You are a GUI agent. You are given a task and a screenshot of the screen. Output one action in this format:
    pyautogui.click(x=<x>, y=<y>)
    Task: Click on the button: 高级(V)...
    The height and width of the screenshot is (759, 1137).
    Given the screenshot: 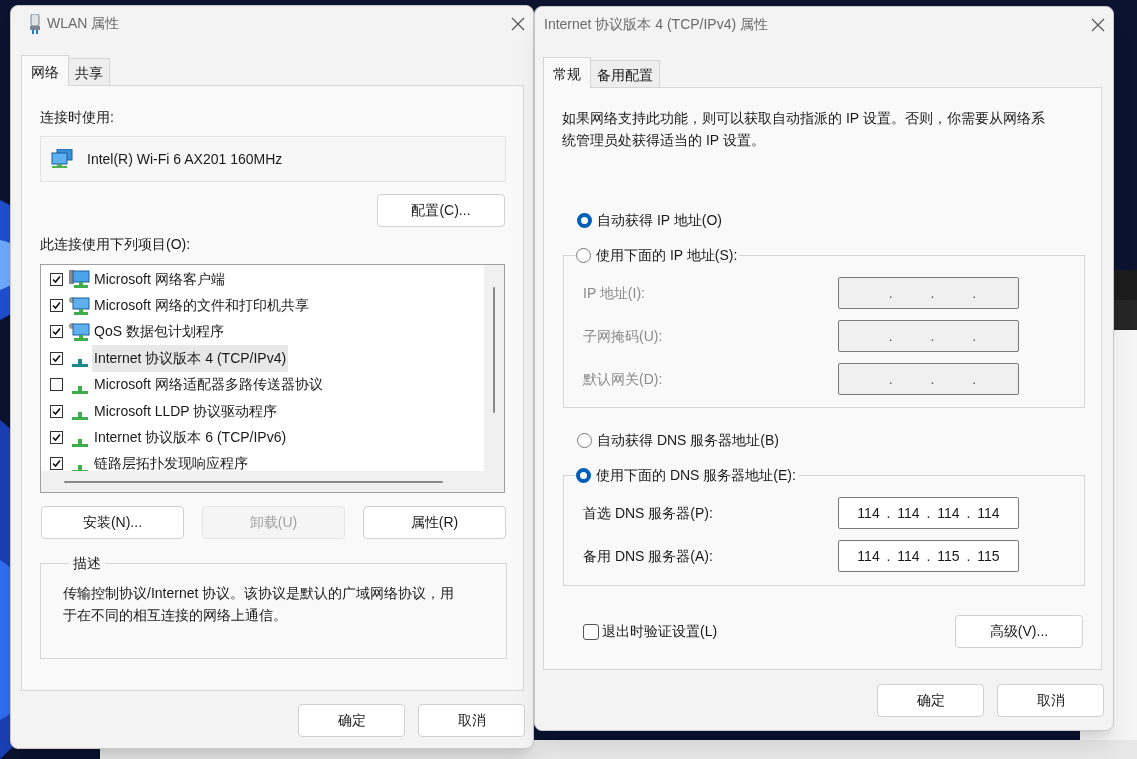 What is the action you would take?
    pyautogui.click(x=1019, y=631)
    